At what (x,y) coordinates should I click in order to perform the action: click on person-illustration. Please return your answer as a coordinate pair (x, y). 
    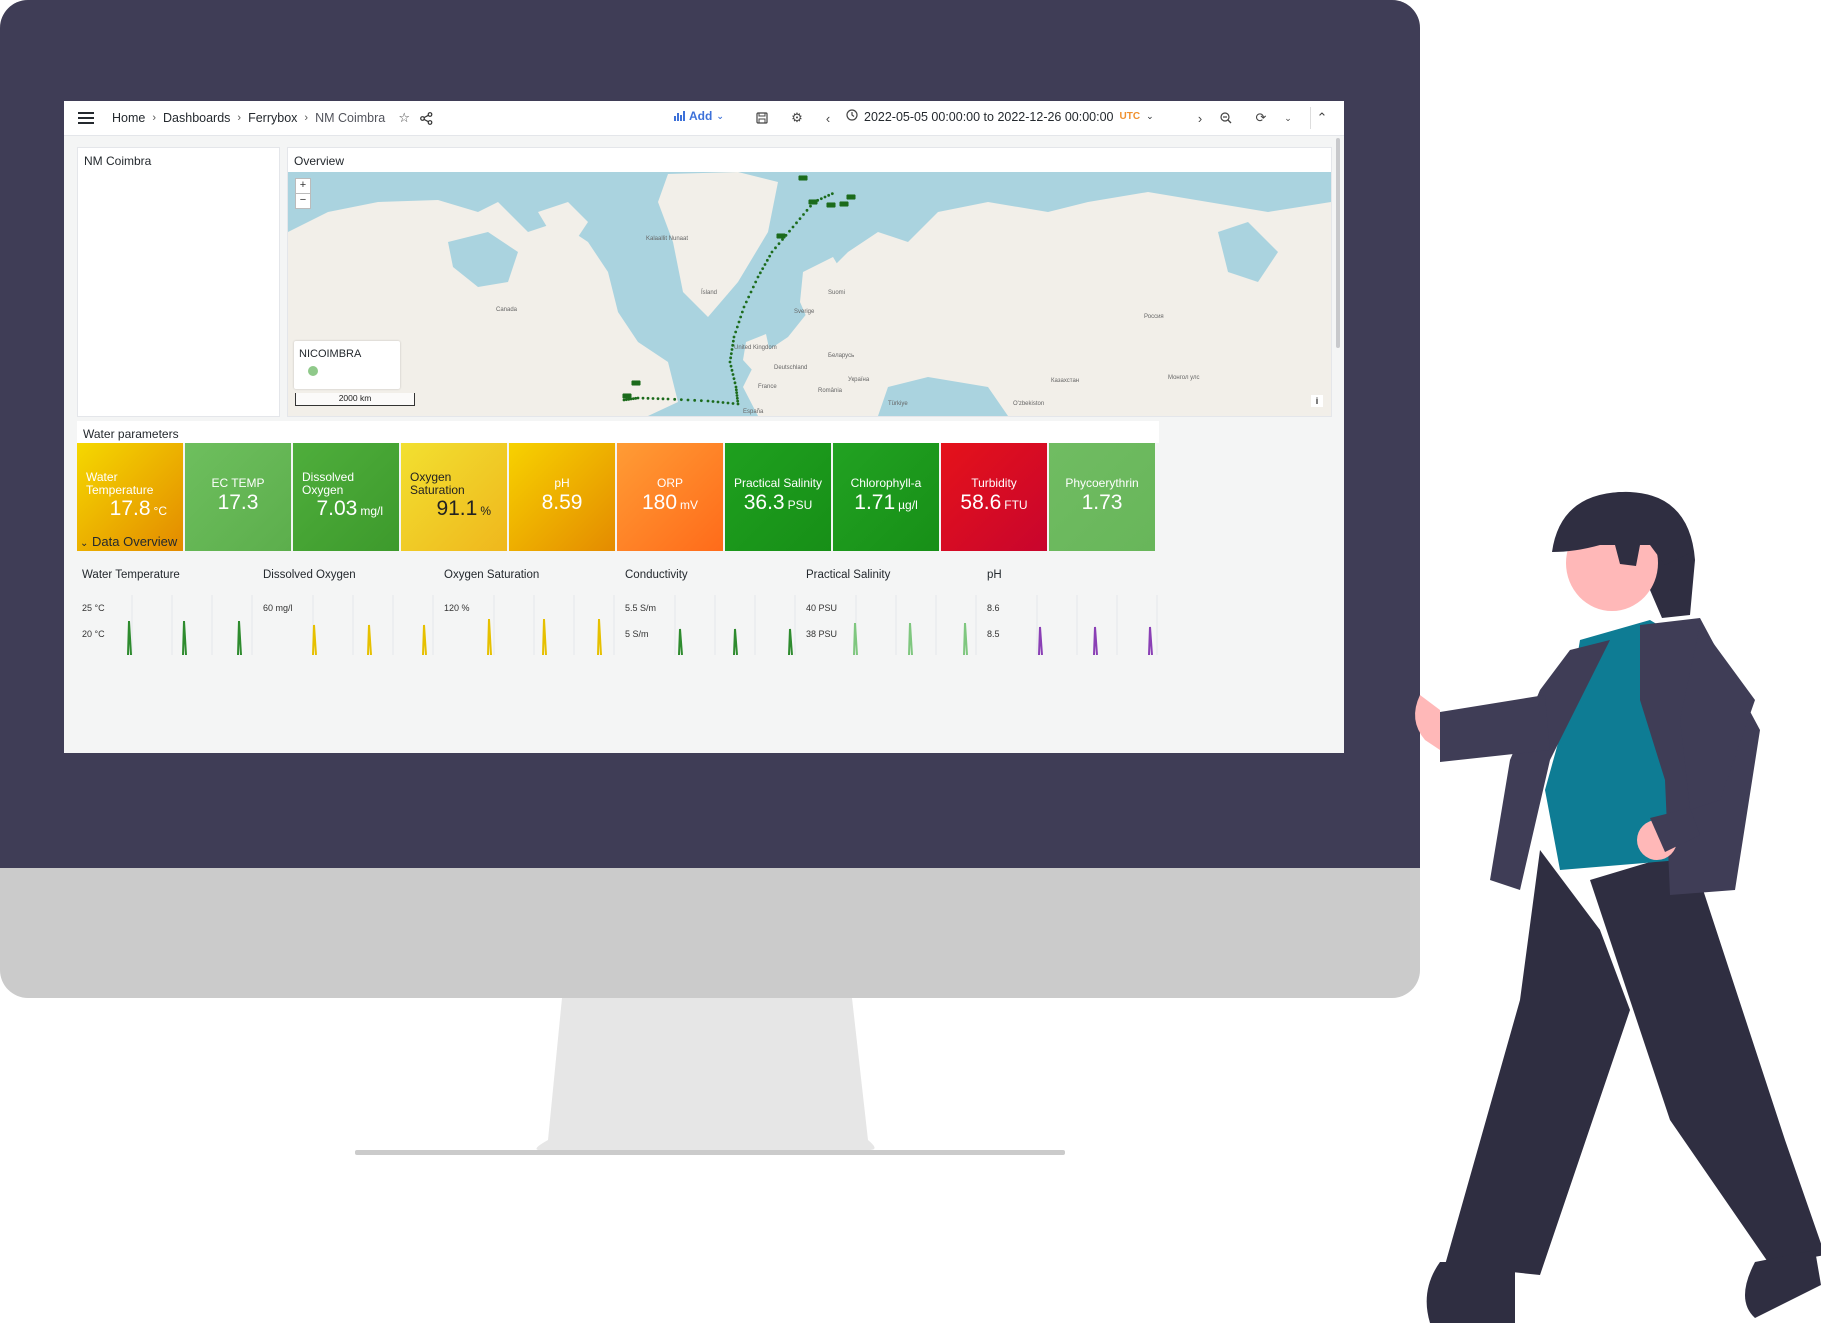
    Looking at the image, I should click on (1618, 907).